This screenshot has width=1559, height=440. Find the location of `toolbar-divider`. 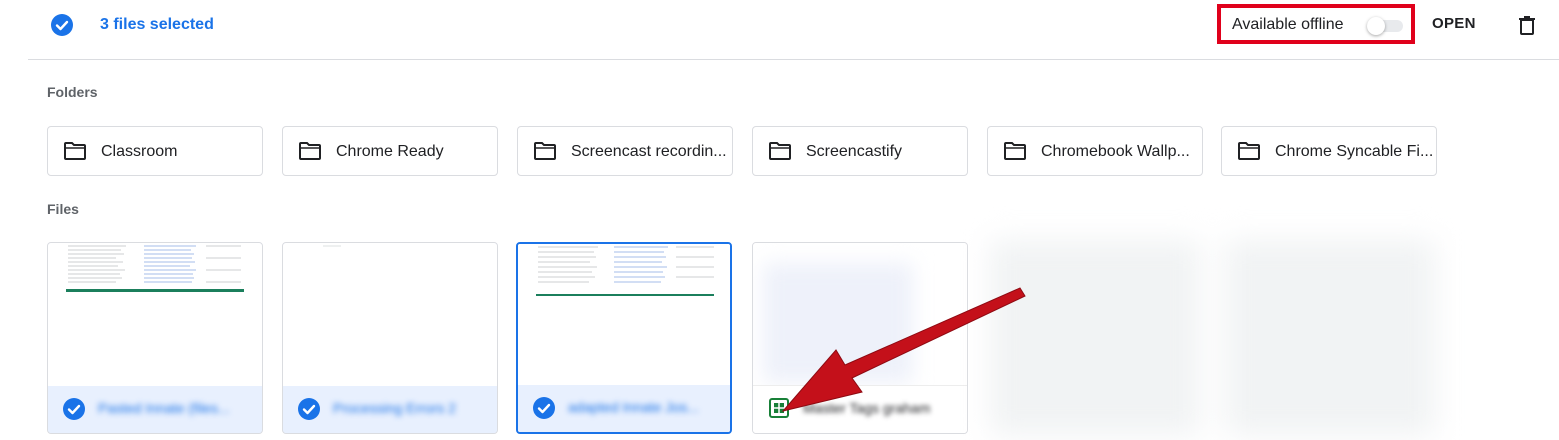

toolbar-divider is located at coordinates (793, 59).